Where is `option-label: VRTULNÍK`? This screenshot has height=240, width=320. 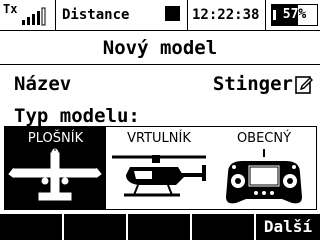
option-label: VRTULNÍK is located at coordinates (159, 138).